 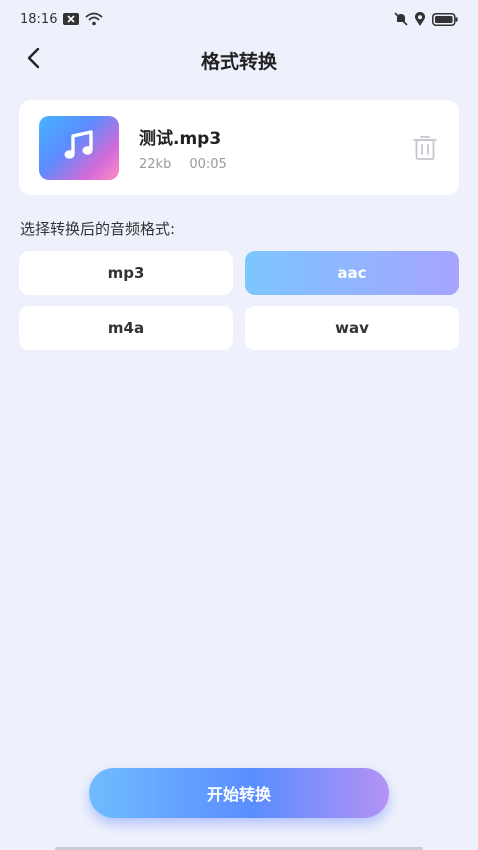 I want to click on format-option-m4a: m4a, so click(x=126, y=328).